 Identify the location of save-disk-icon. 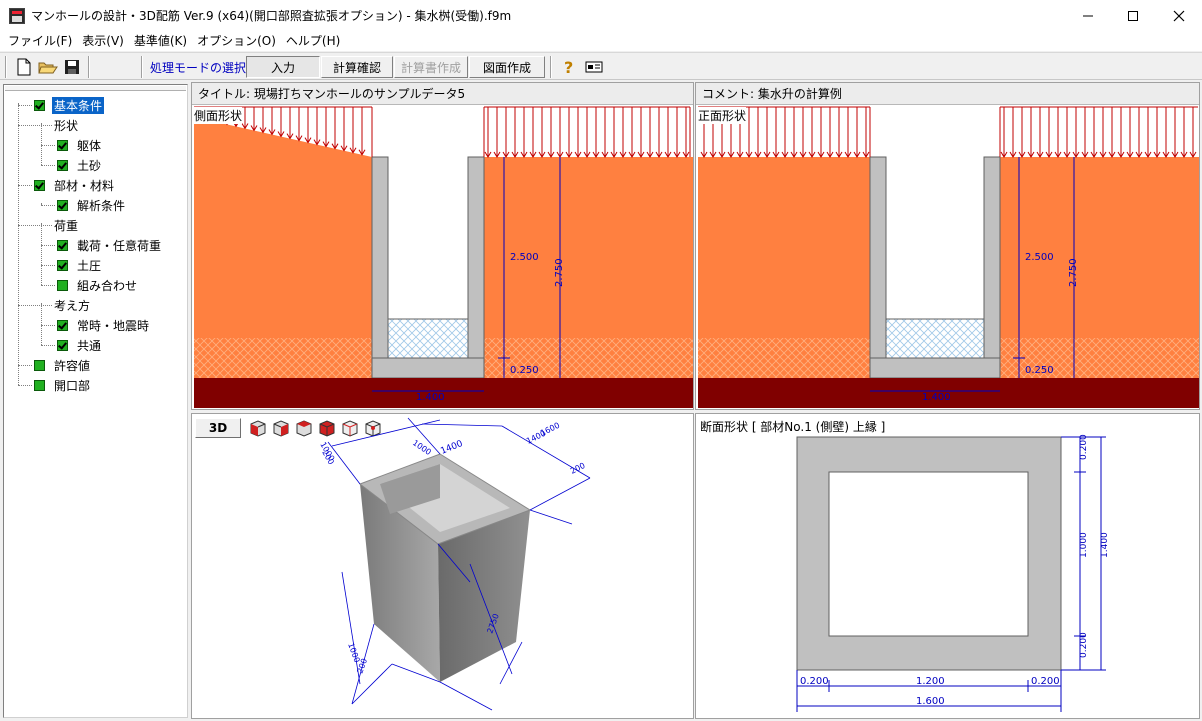
(72, 67).